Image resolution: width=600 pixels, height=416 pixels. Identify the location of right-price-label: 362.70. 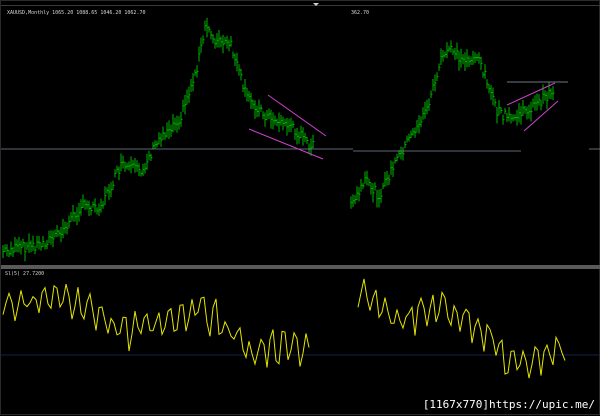
(360, 13).